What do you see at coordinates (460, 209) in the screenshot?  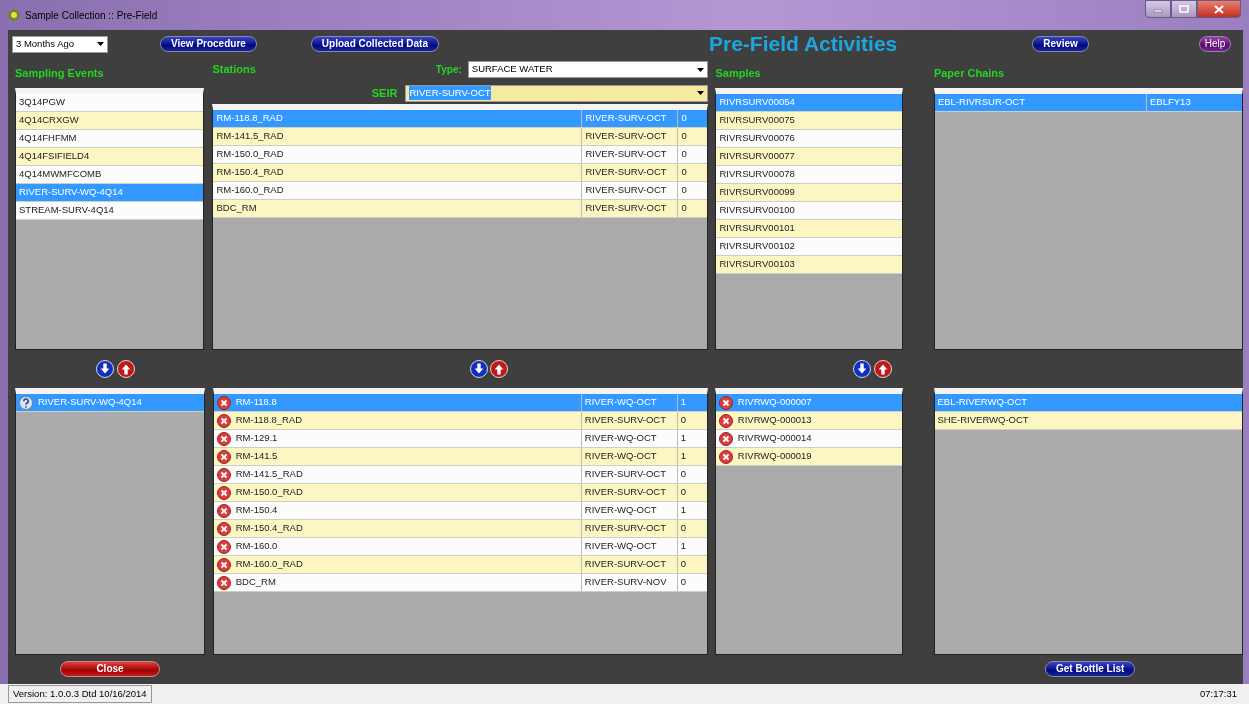 I see `station-row: BDC_RM RIVER-SURV-OCT 0` at bounding box center [460, 209].